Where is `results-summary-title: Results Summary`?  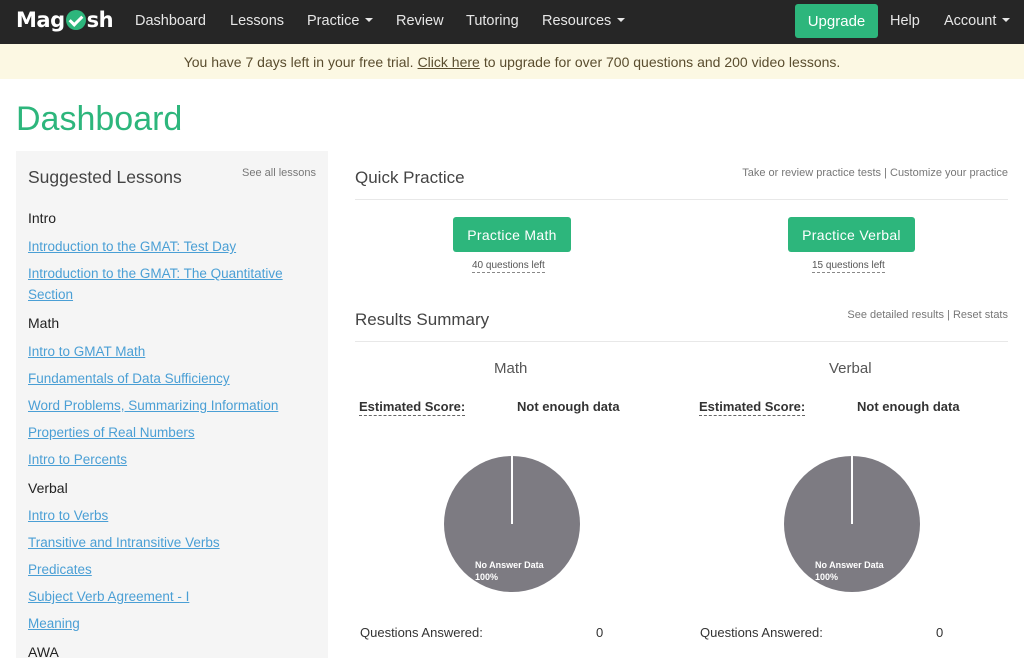
results-summary-title: Results Summary is located at coordinates (422, 319).